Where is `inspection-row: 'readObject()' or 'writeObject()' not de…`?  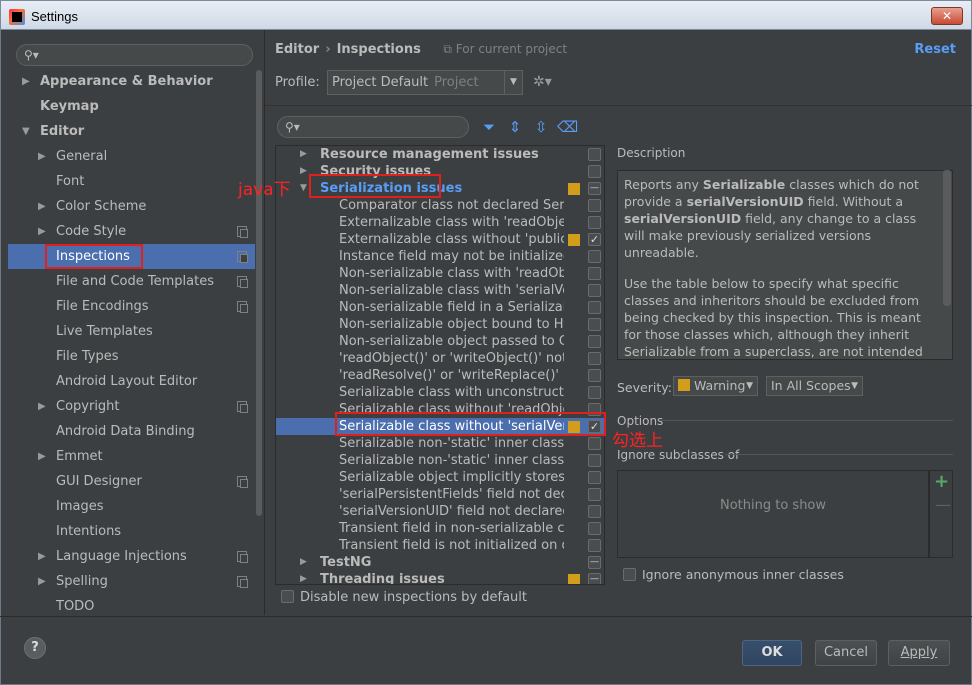
inspection-row: 'readObject()' or 'writeObject()' not de… is located at coordinates (440, 358).